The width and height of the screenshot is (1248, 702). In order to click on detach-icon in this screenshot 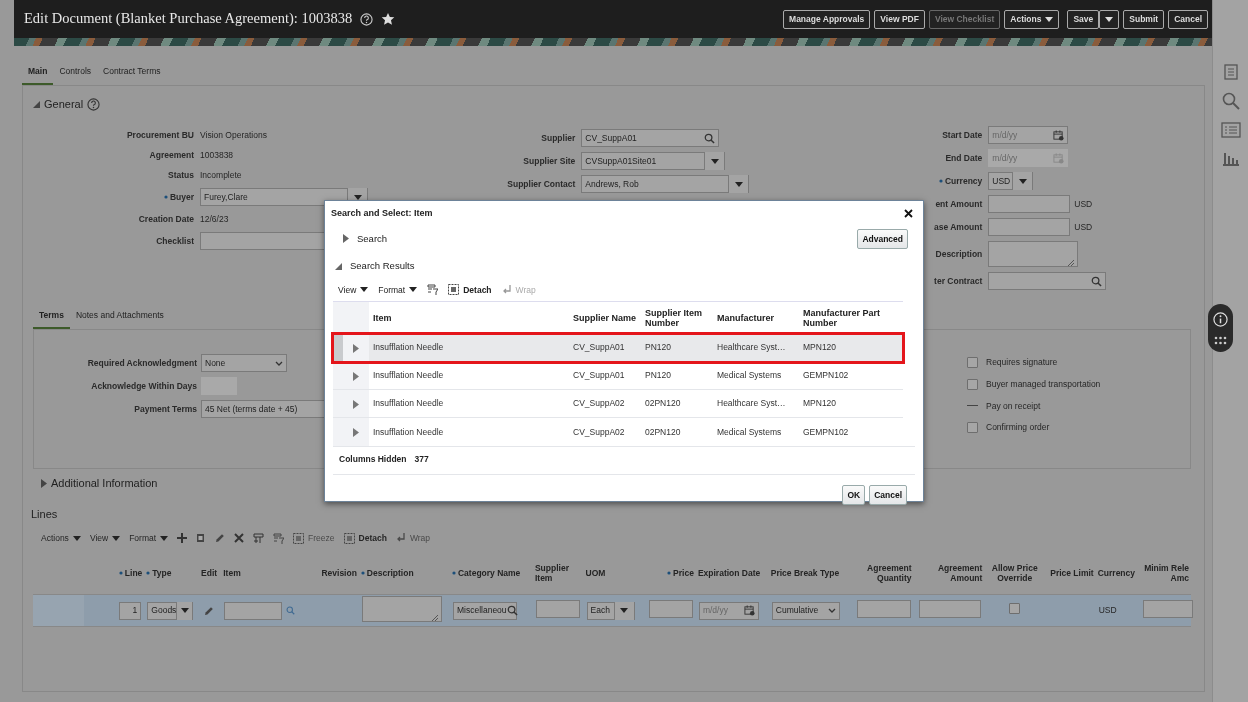, I will do `click(454, 290)`.